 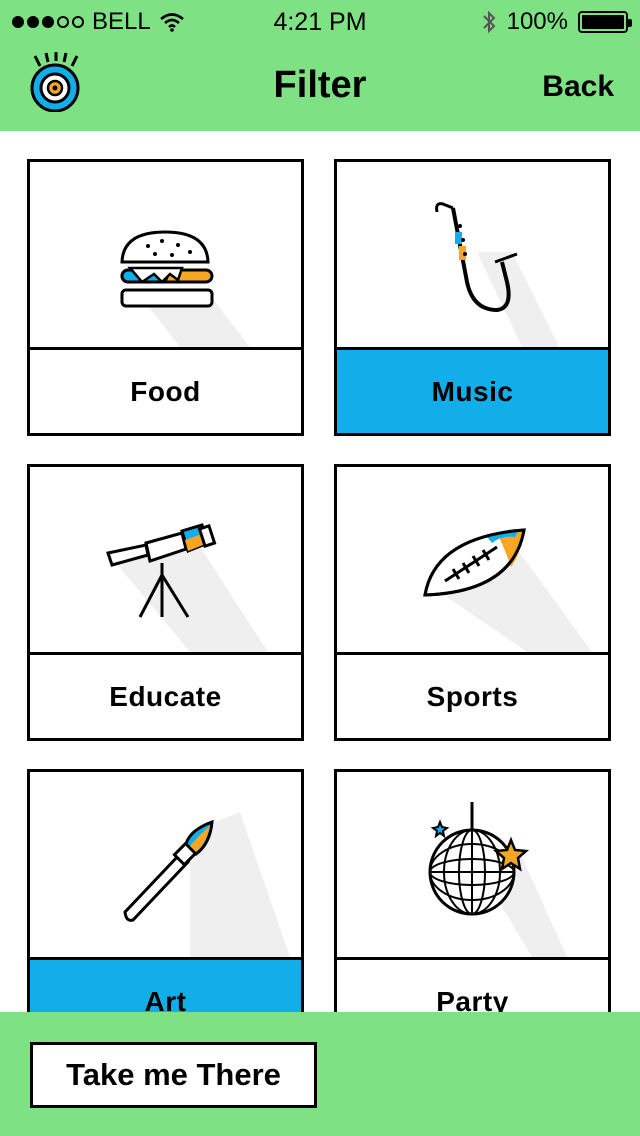 I want to click on take-me-there-button: Take me There, so click(x=173, y=1075).